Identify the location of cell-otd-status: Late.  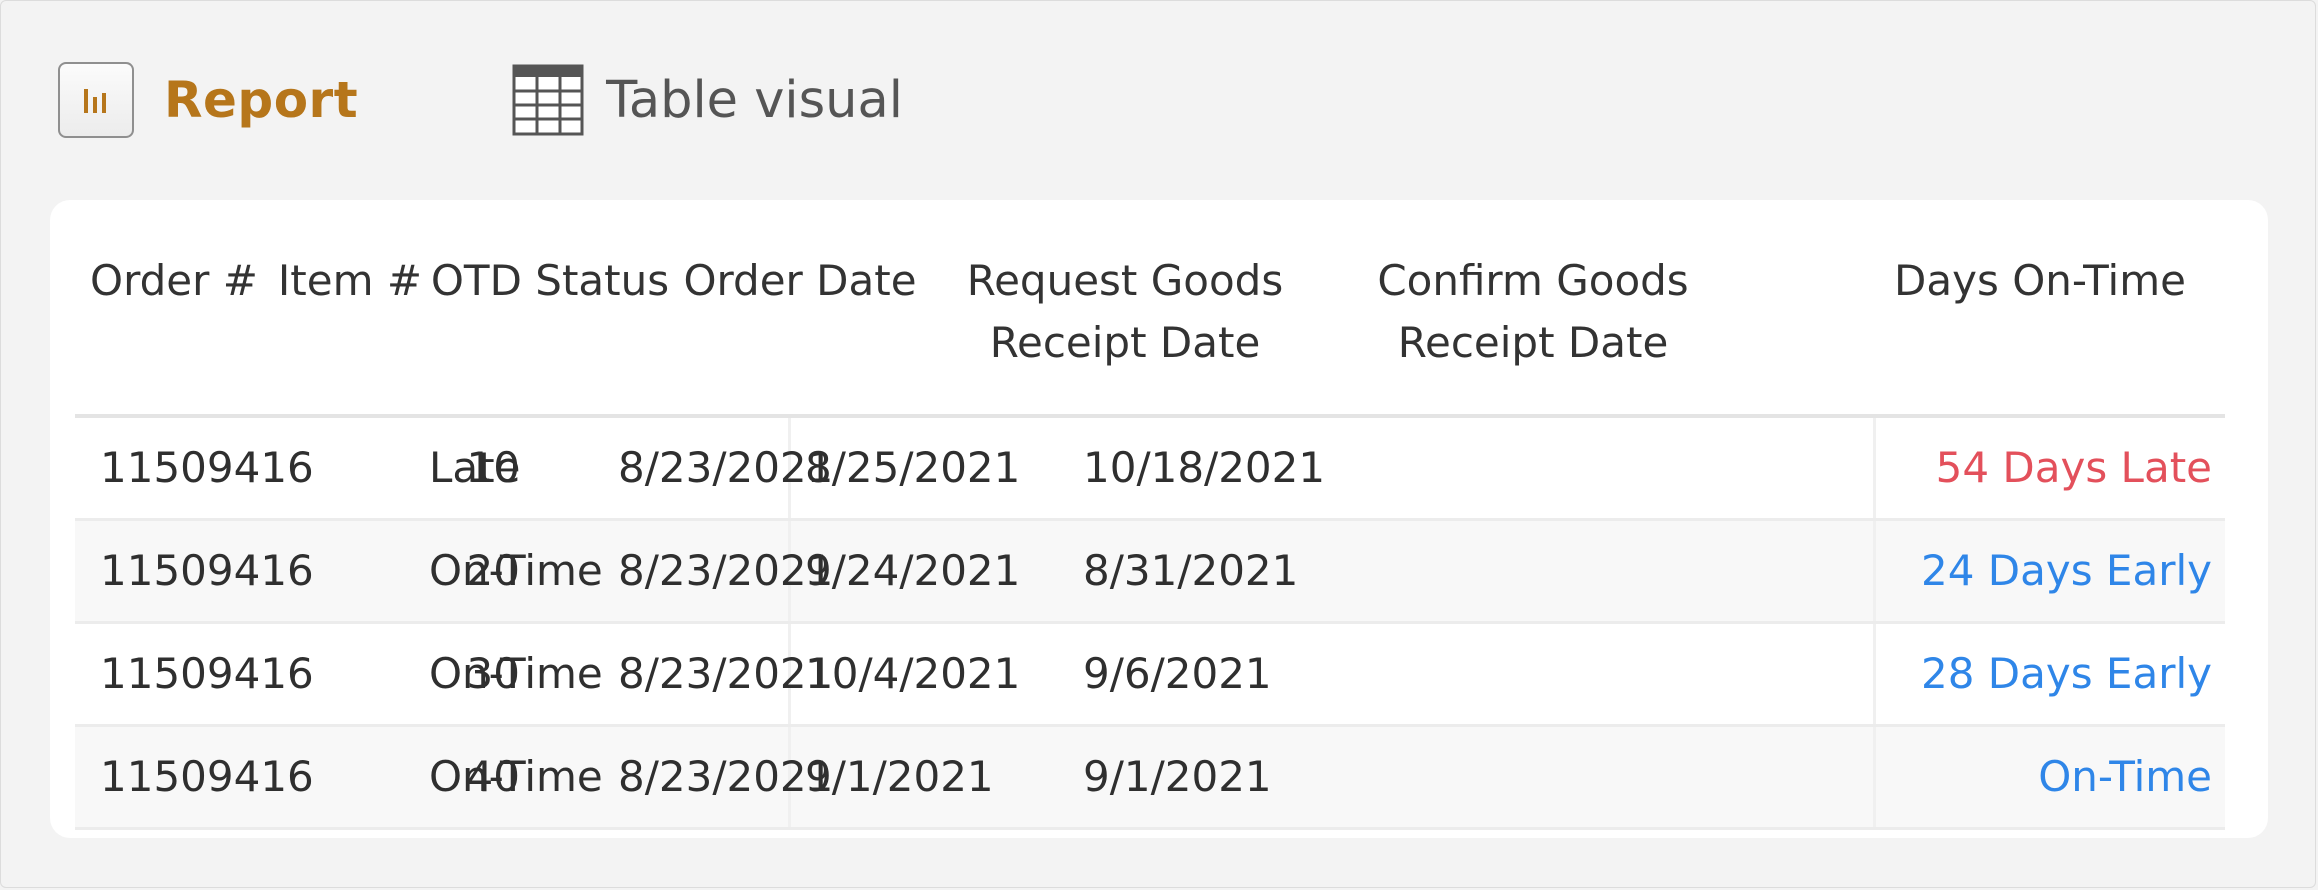
(475, 467).